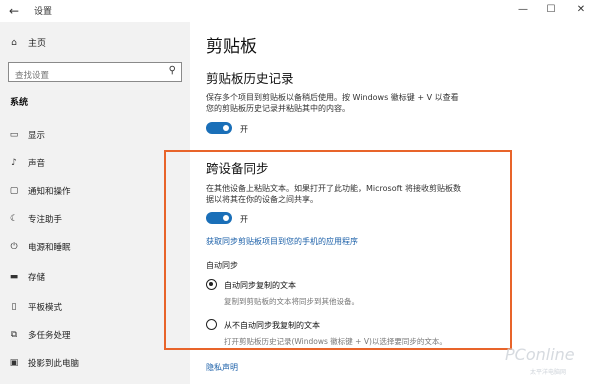 The width and height of the screenshot is (600, 384). I want to click on notification-icon: ▢, so click(14, 191).